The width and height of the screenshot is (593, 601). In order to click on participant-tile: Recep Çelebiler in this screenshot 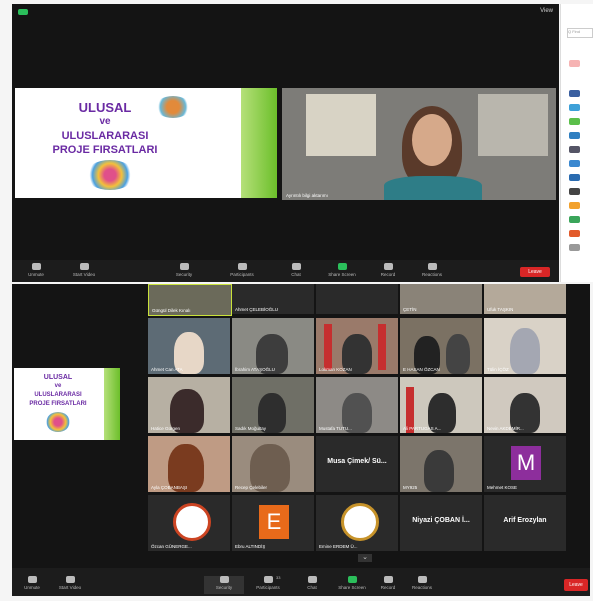, I will do `click(273, 464)`.